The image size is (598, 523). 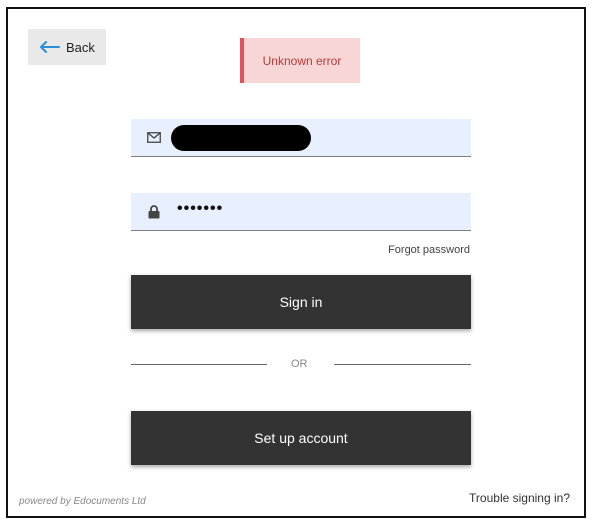 What do you see at coordinates (301, 438) in the screenshot?
I see `set-up-account-button: Set up account` at bounding box center [301, 438].